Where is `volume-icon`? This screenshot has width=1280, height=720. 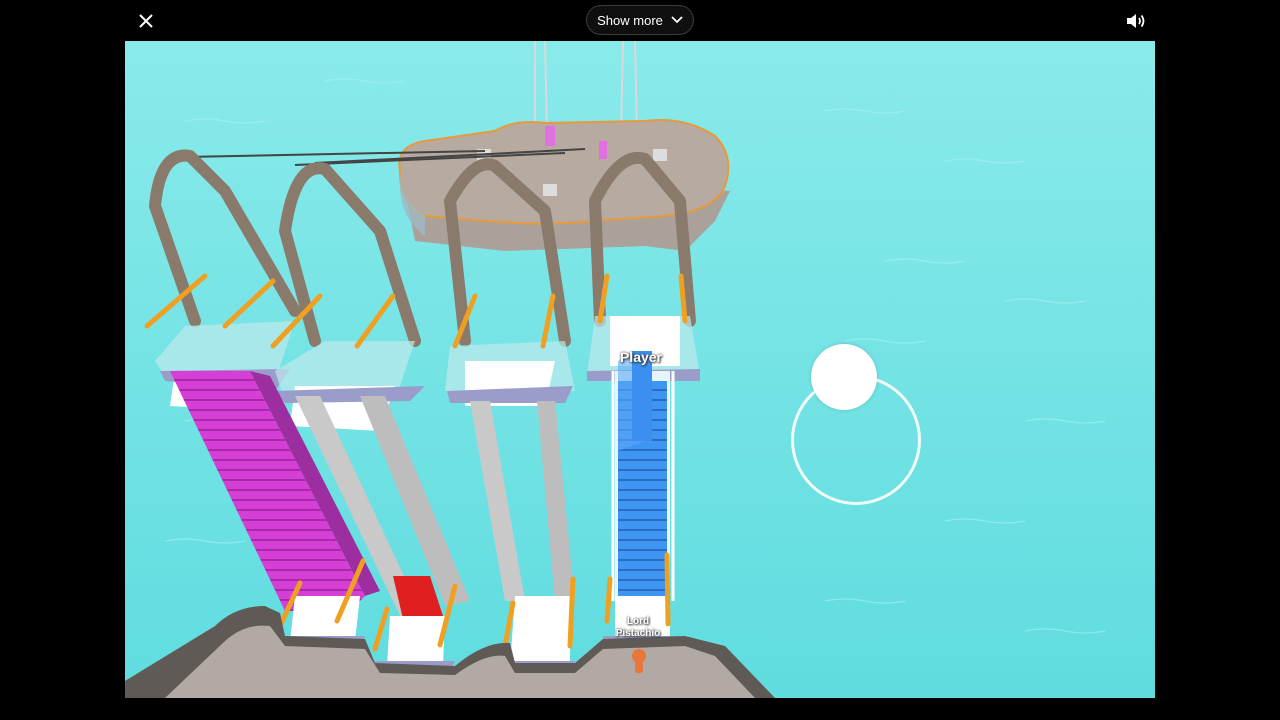
volume-icon is located at coordinates (1136, 21).